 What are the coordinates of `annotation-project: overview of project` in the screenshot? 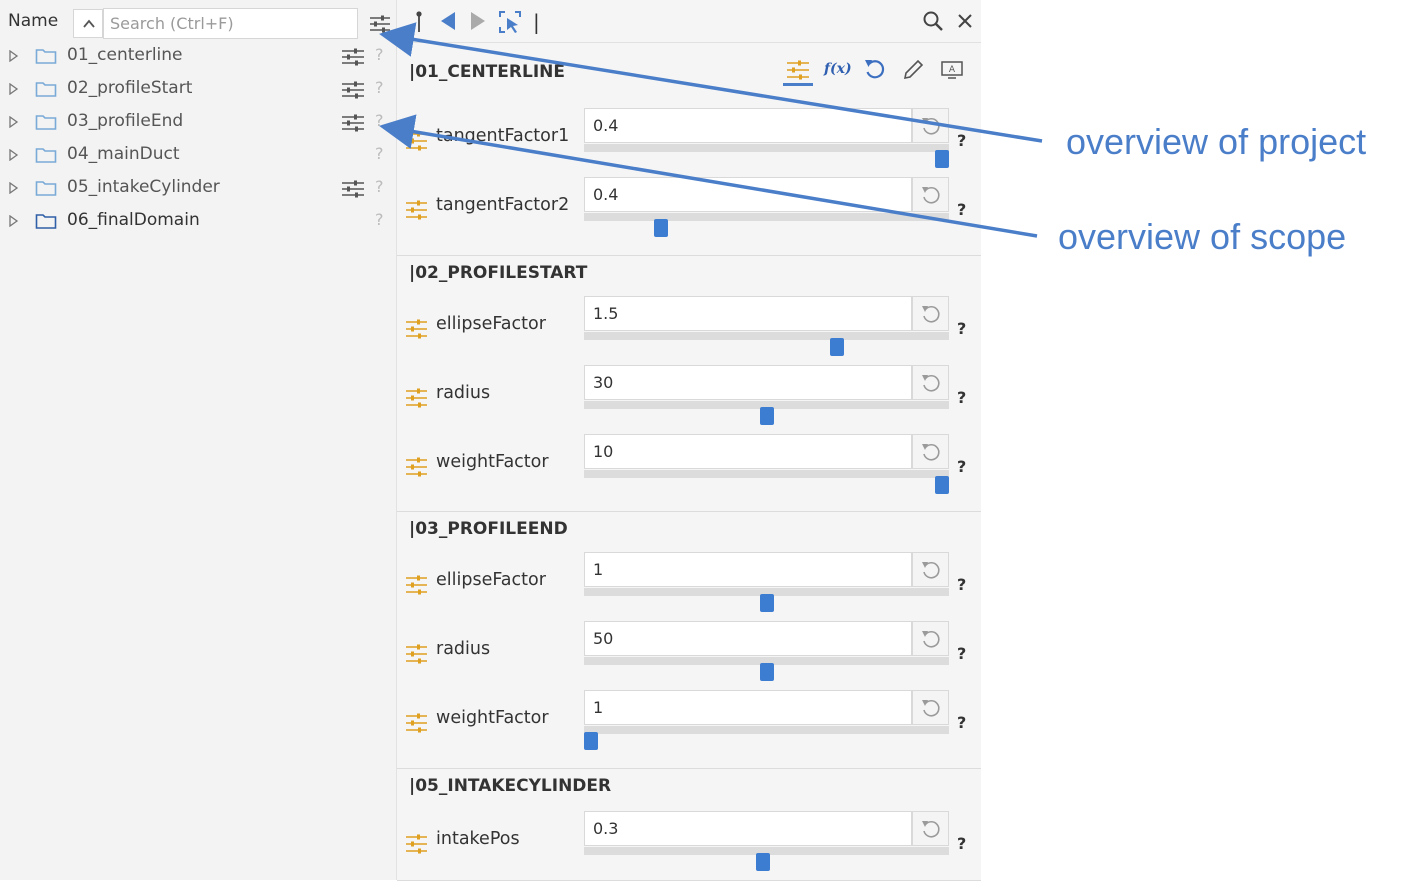 It's located at (1216, 141).